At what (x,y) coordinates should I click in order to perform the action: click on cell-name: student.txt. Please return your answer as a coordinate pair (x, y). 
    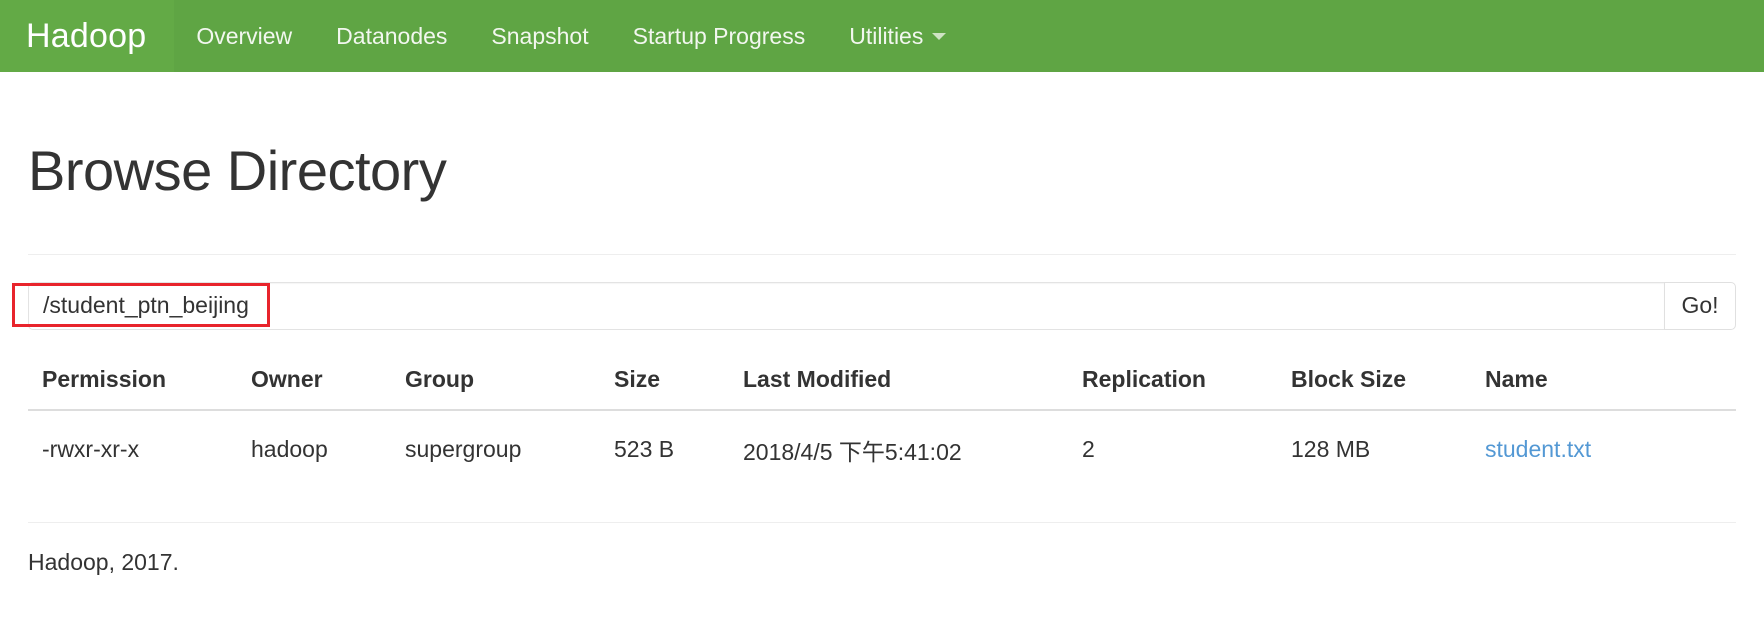
    Looking at the image, I should click on (1603, 449).